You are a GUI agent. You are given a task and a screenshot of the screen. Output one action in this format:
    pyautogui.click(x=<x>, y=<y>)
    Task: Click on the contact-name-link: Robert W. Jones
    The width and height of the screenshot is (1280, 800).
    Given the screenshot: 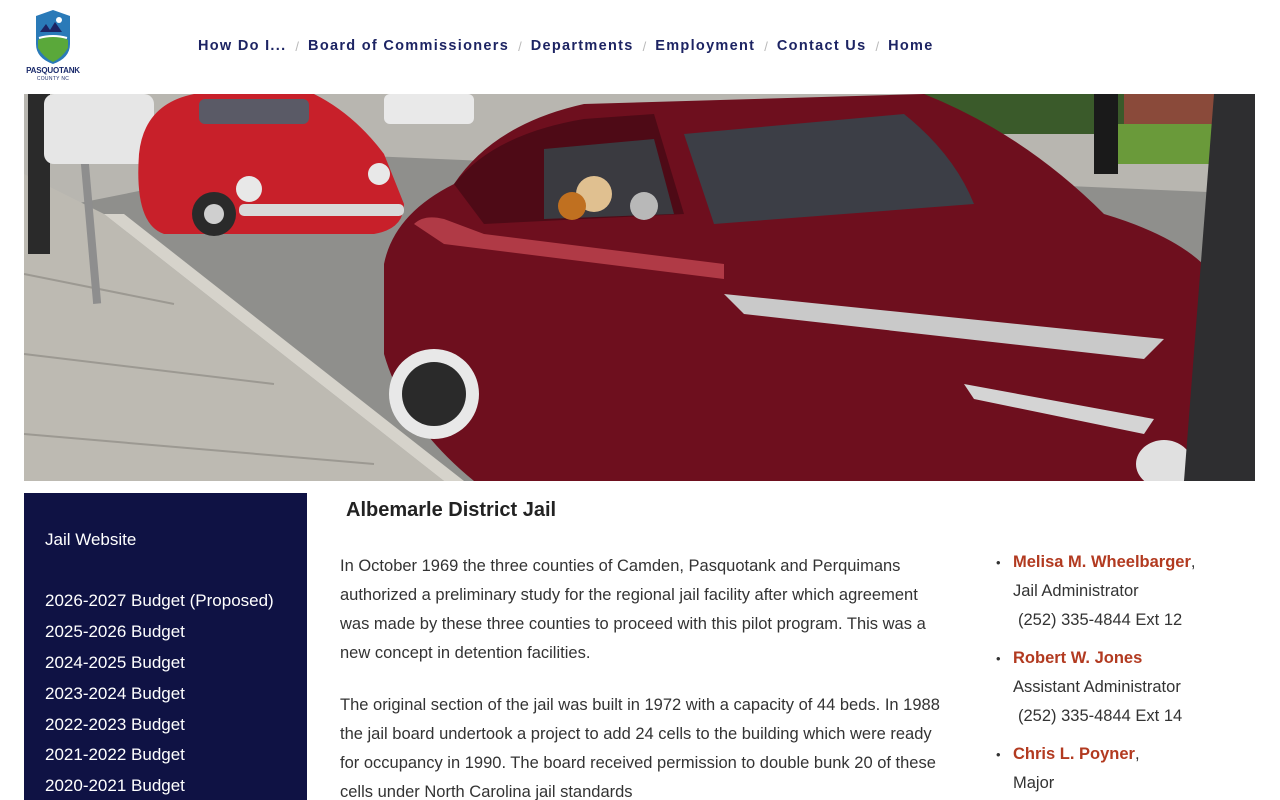 What is the action you would take?
    pyautogui.click(x=1077, y=658)
    